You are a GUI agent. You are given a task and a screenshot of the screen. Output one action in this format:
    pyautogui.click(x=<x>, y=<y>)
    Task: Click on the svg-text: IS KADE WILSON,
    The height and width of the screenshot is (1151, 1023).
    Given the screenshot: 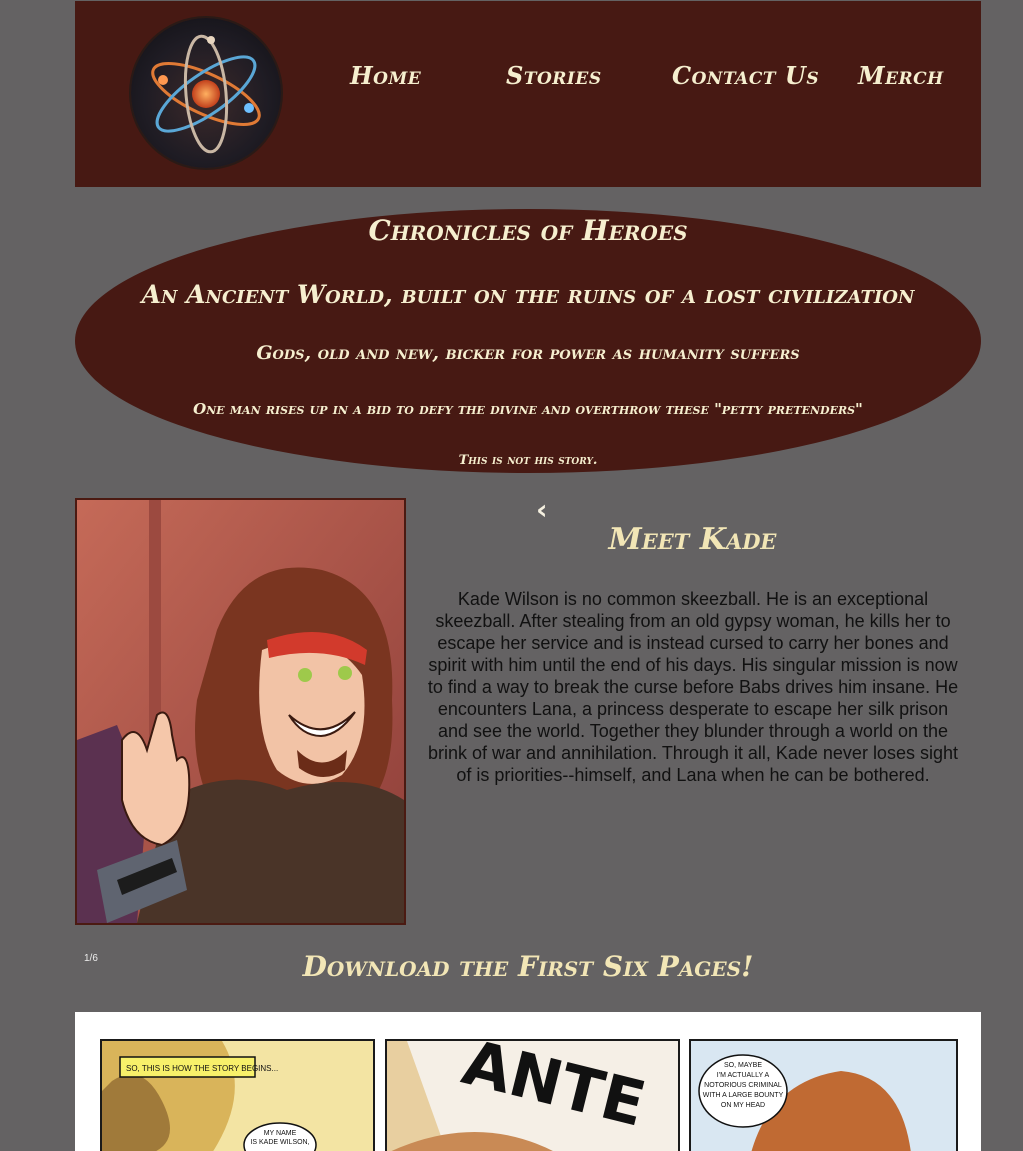 What is the action you would take?
    pyautogui.click(x=279, y=1142)
    